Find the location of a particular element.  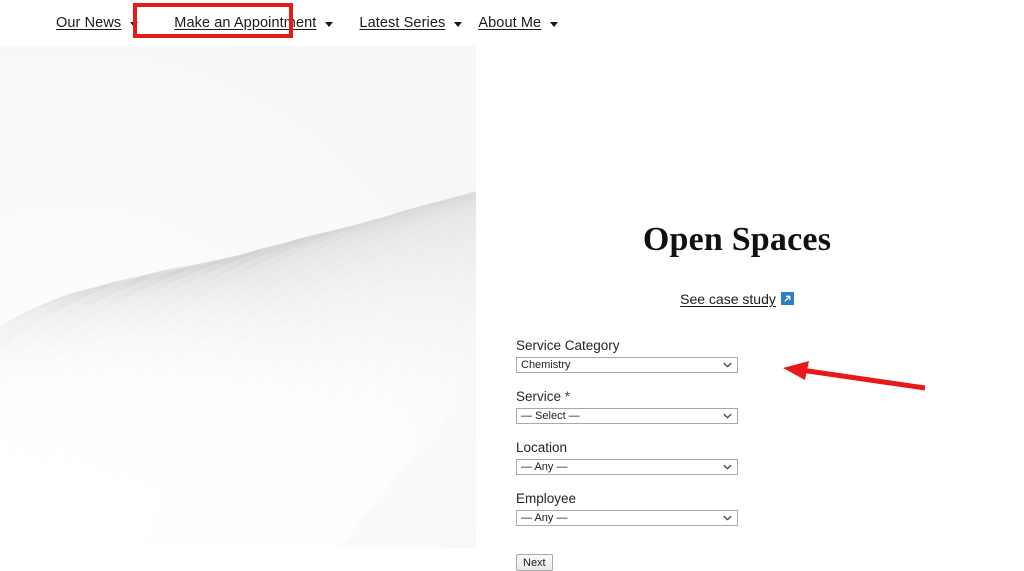

nav-item-our-news: Our News is located at coordinates (97, 23).